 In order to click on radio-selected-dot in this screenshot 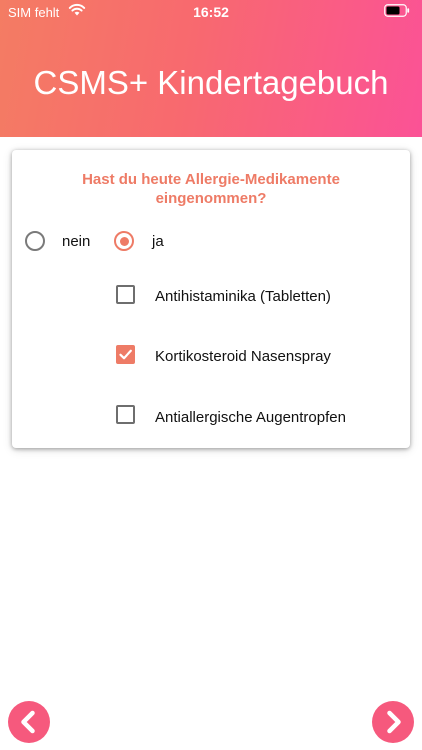, I will do `click(124, 241)`.